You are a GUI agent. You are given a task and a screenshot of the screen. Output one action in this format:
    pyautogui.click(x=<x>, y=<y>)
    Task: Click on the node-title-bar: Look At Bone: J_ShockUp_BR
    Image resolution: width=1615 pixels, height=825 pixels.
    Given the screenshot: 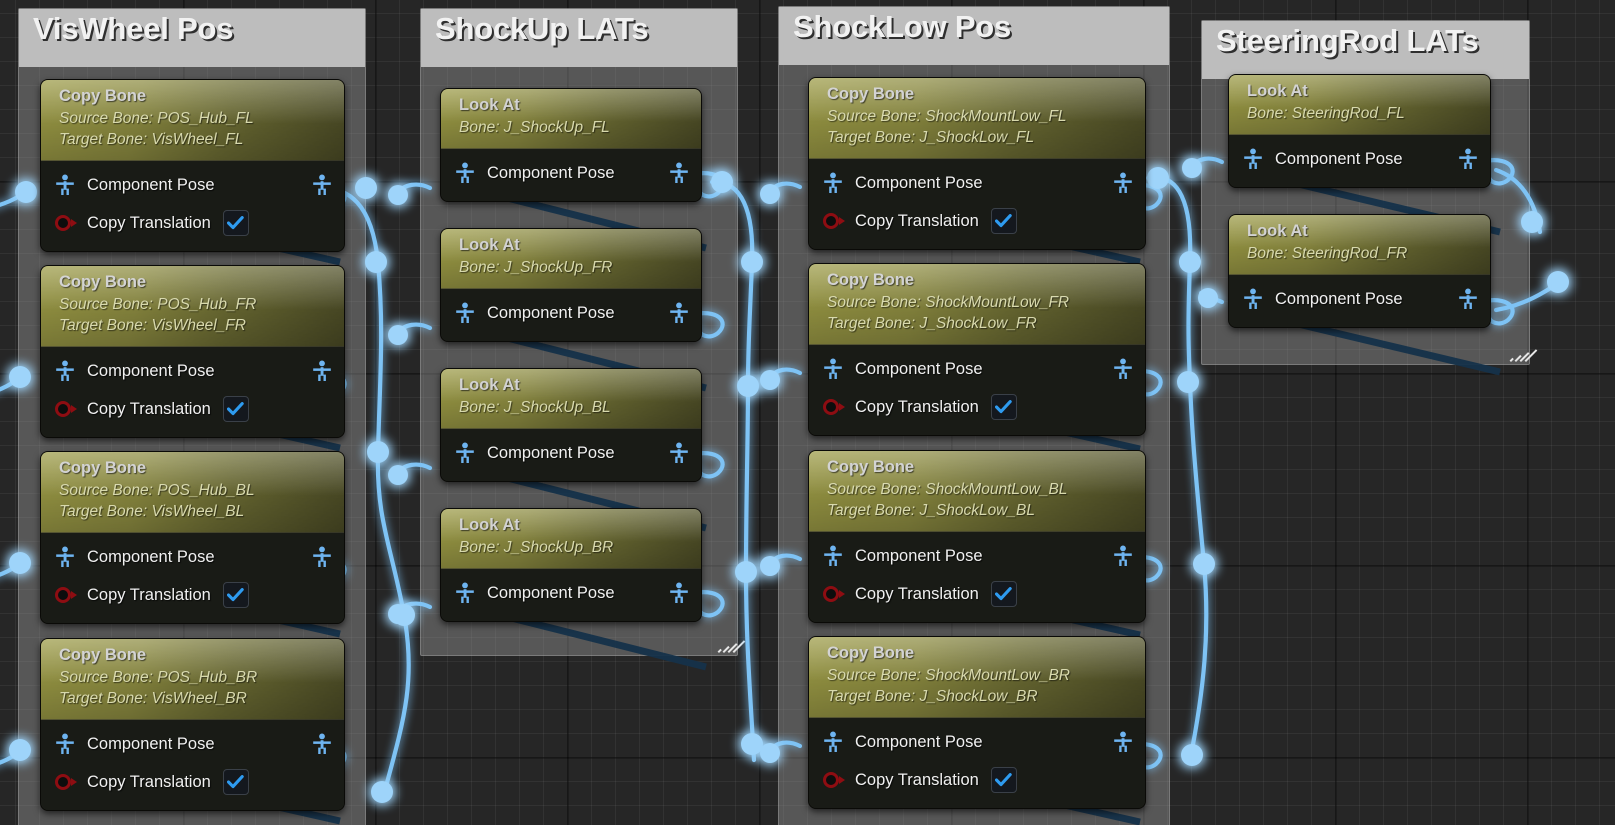 What is the action you would take?
    pyautogui.click(x=571, y=539)
    